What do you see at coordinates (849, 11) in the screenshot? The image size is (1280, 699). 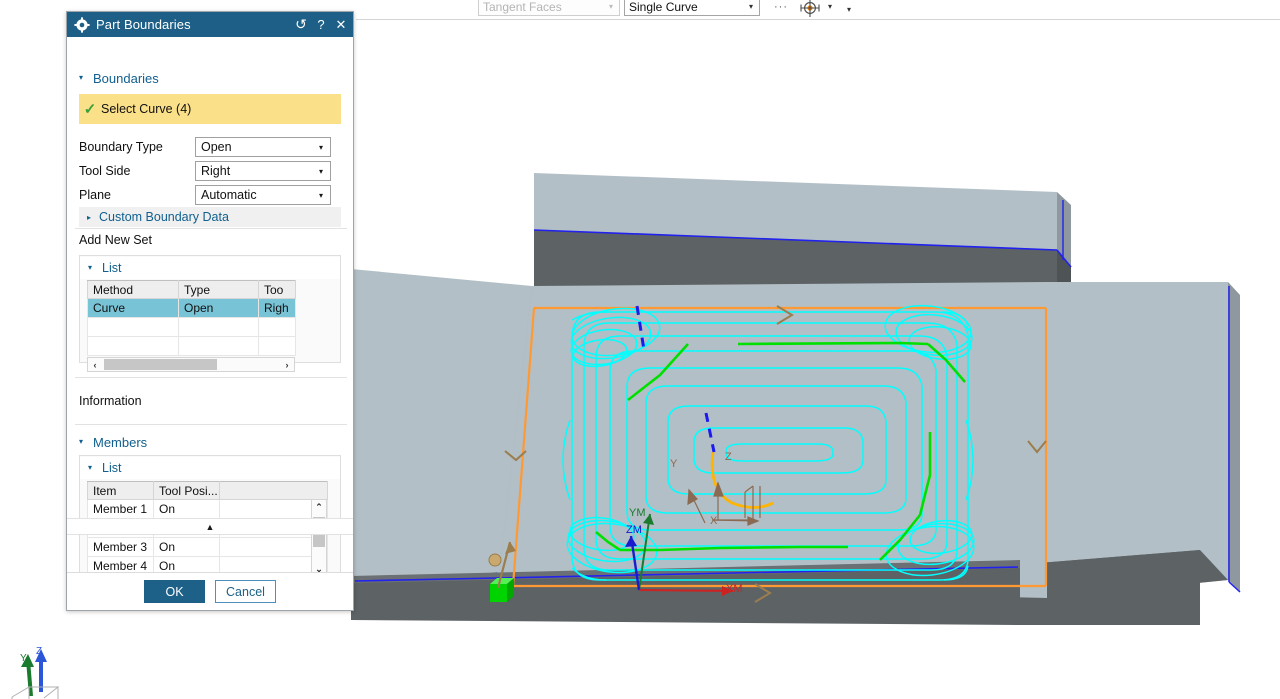 I see `toolbar-overflow-arrow: ▾` at bounding box center [849, 11].